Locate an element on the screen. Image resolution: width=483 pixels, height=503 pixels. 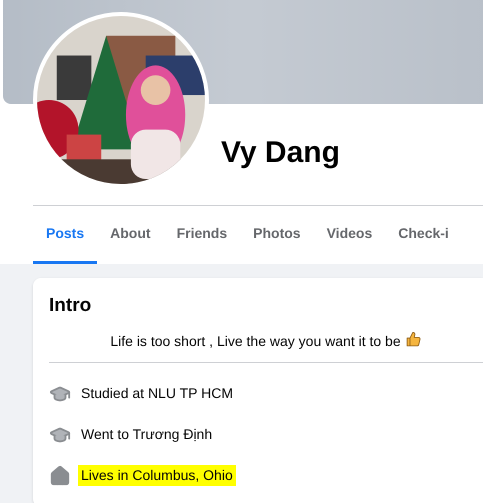
thumbs-up-icon is located at coordinates (413, 339).